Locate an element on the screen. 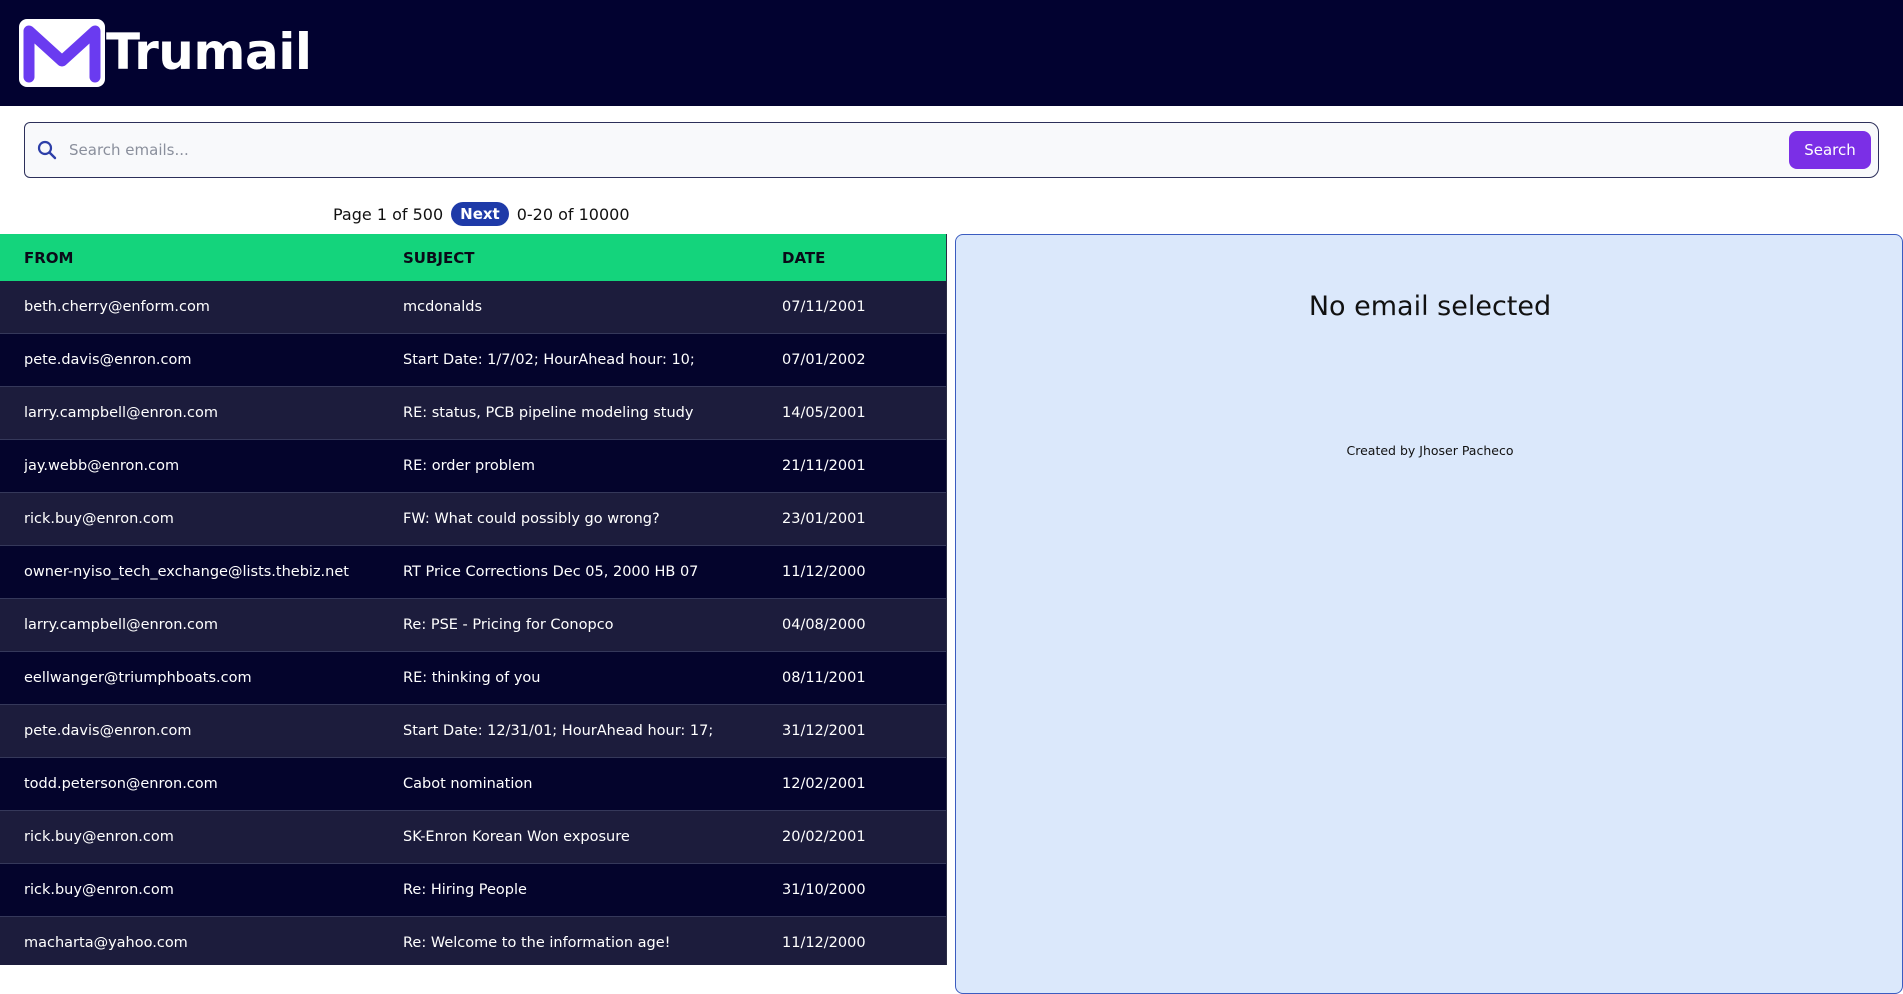 This screenshot has width=1903, height=994. email-subject: Cabot nomination is located at coordinates (468, 784).